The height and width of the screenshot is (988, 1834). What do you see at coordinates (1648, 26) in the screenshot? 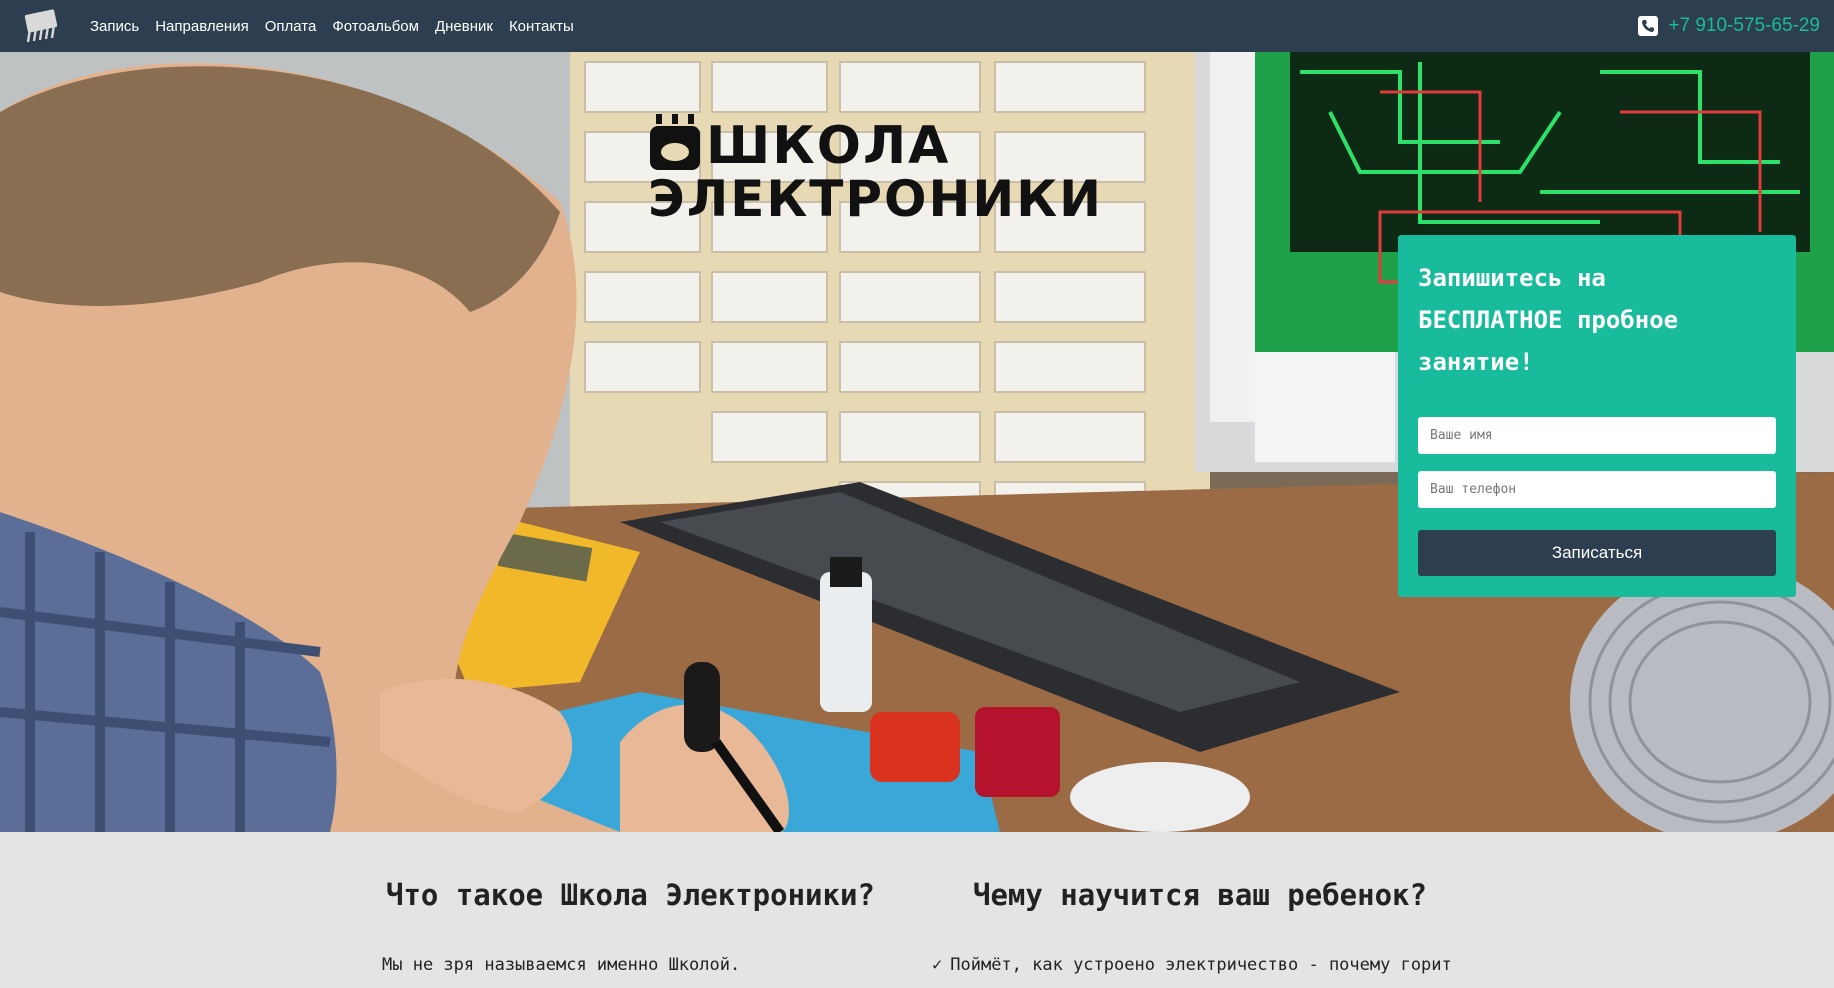
I see `phone-icon` at bounding box center [1648, 26].